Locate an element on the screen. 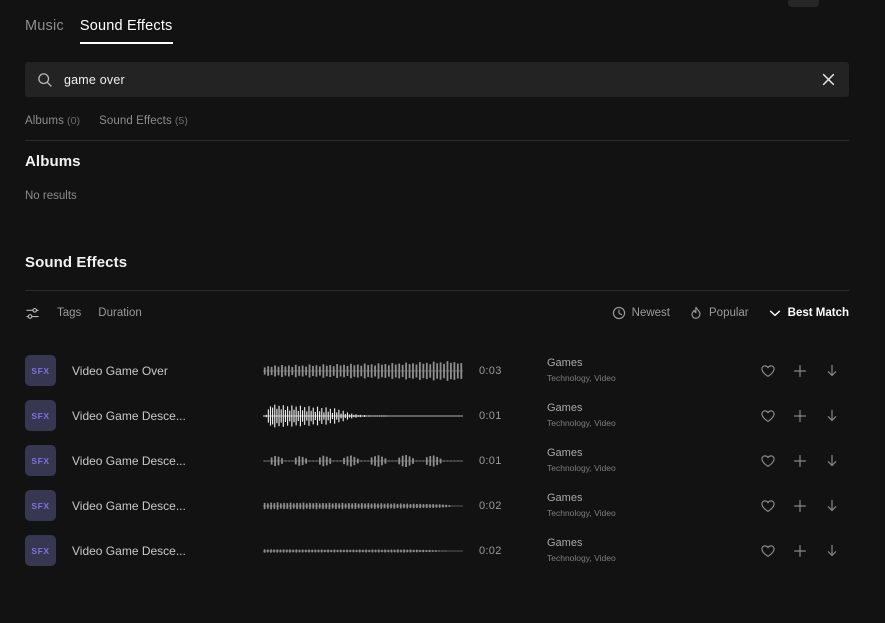 This screenshot has height=623, width=885. track-title: Video Game Over is located at coordinates (134, 371).